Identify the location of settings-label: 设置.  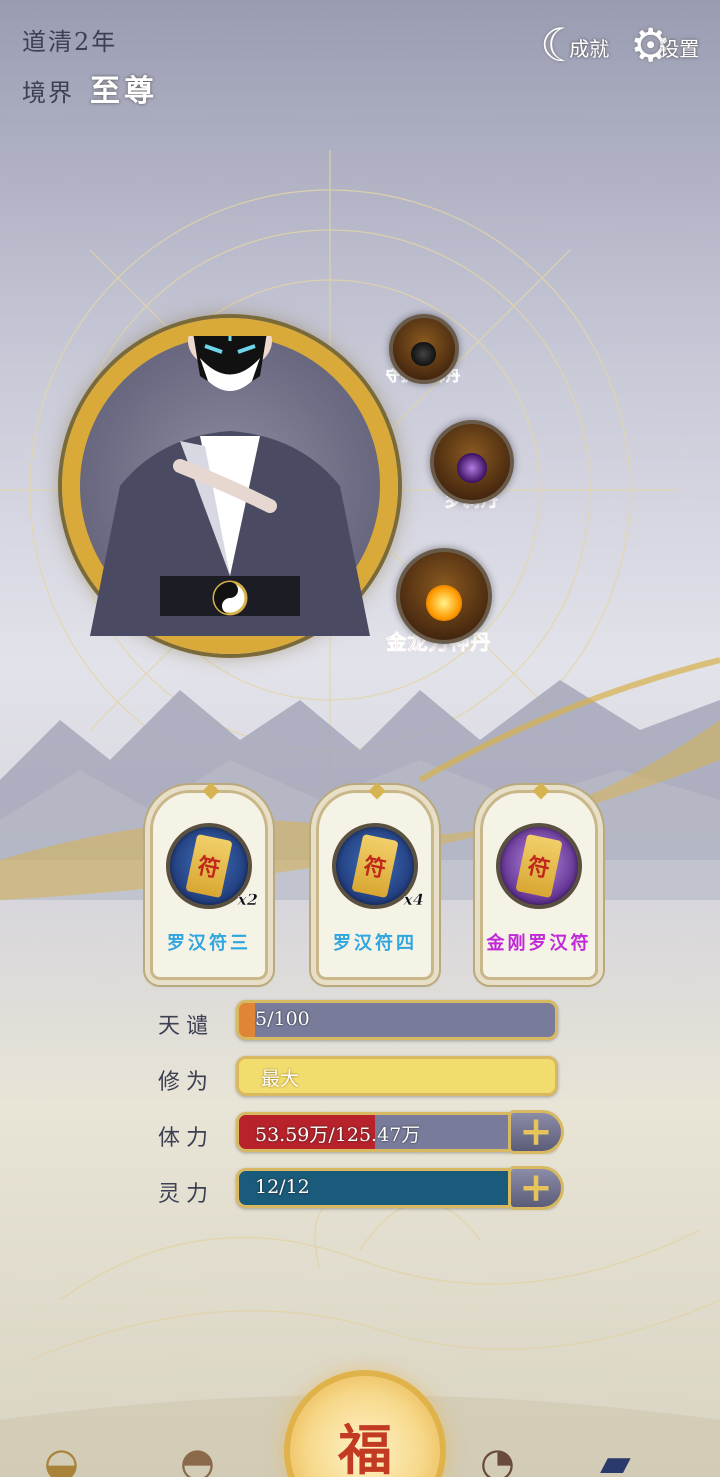
(679, 49).